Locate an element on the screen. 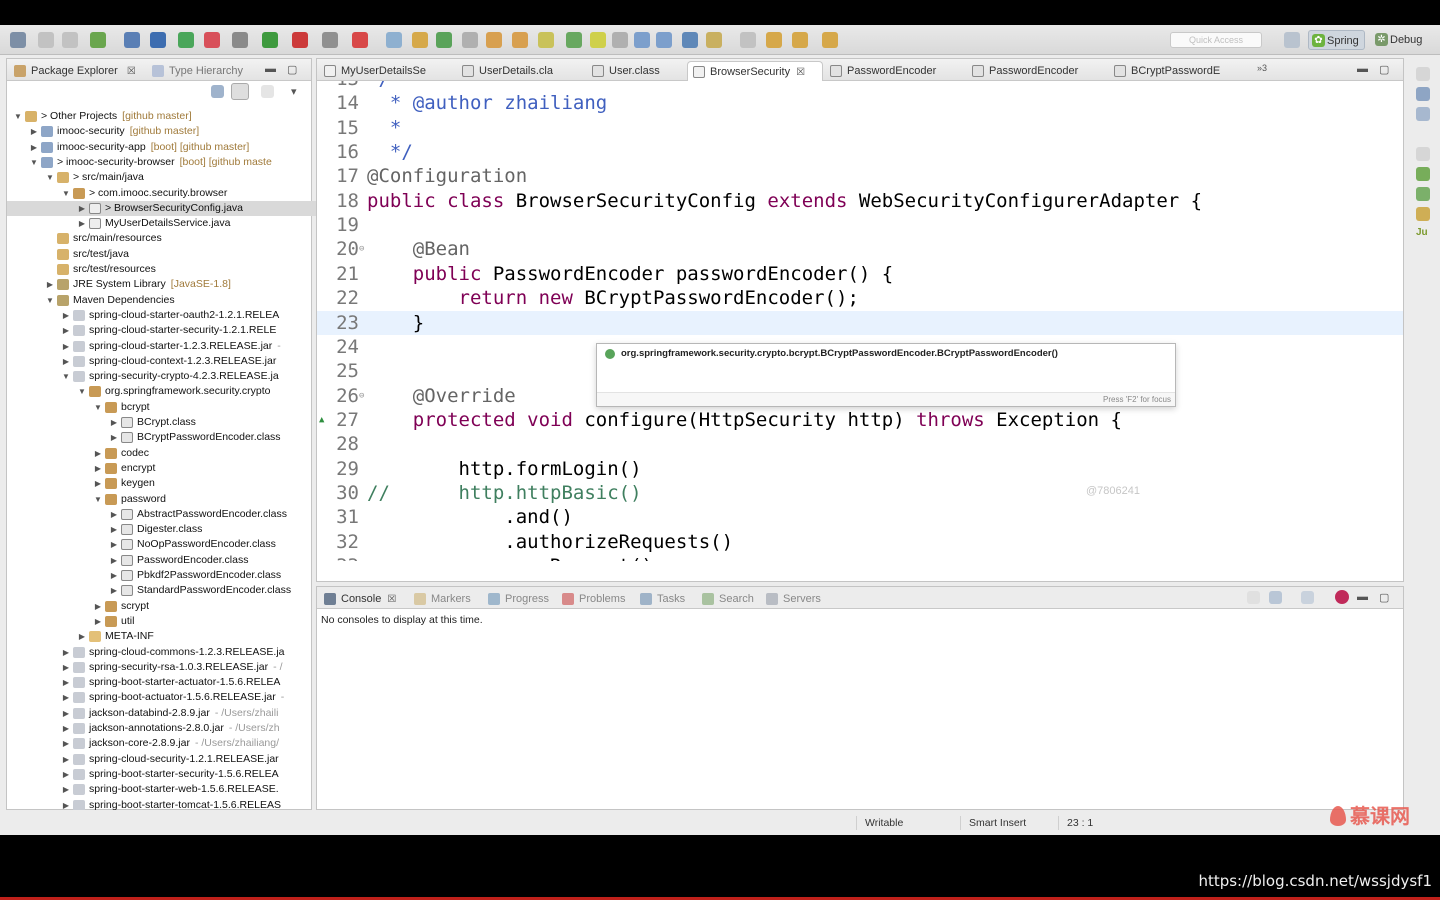  outline-icon is located at coordinates (1423, 94).